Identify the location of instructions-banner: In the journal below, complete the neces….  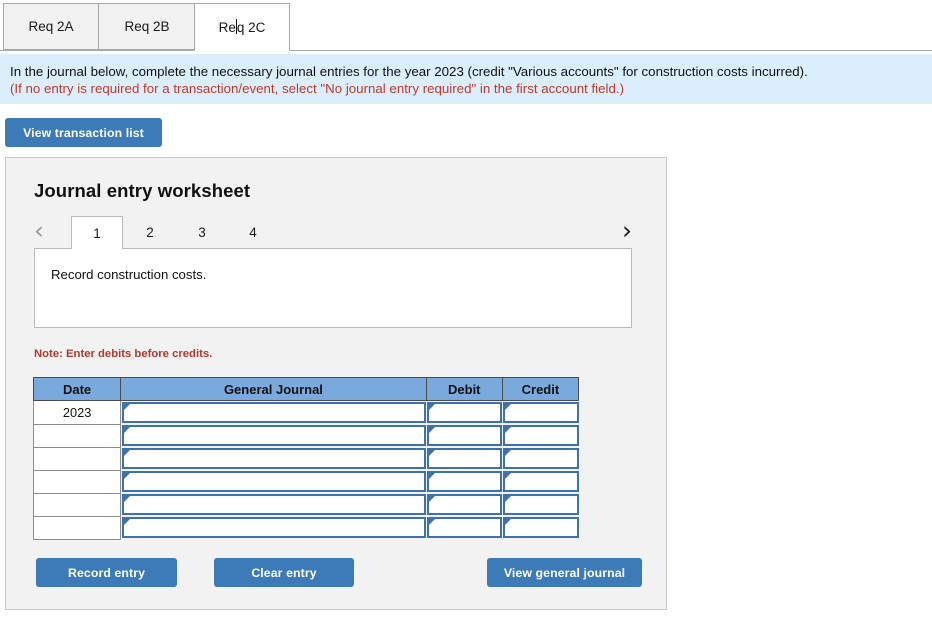
(466, 79).